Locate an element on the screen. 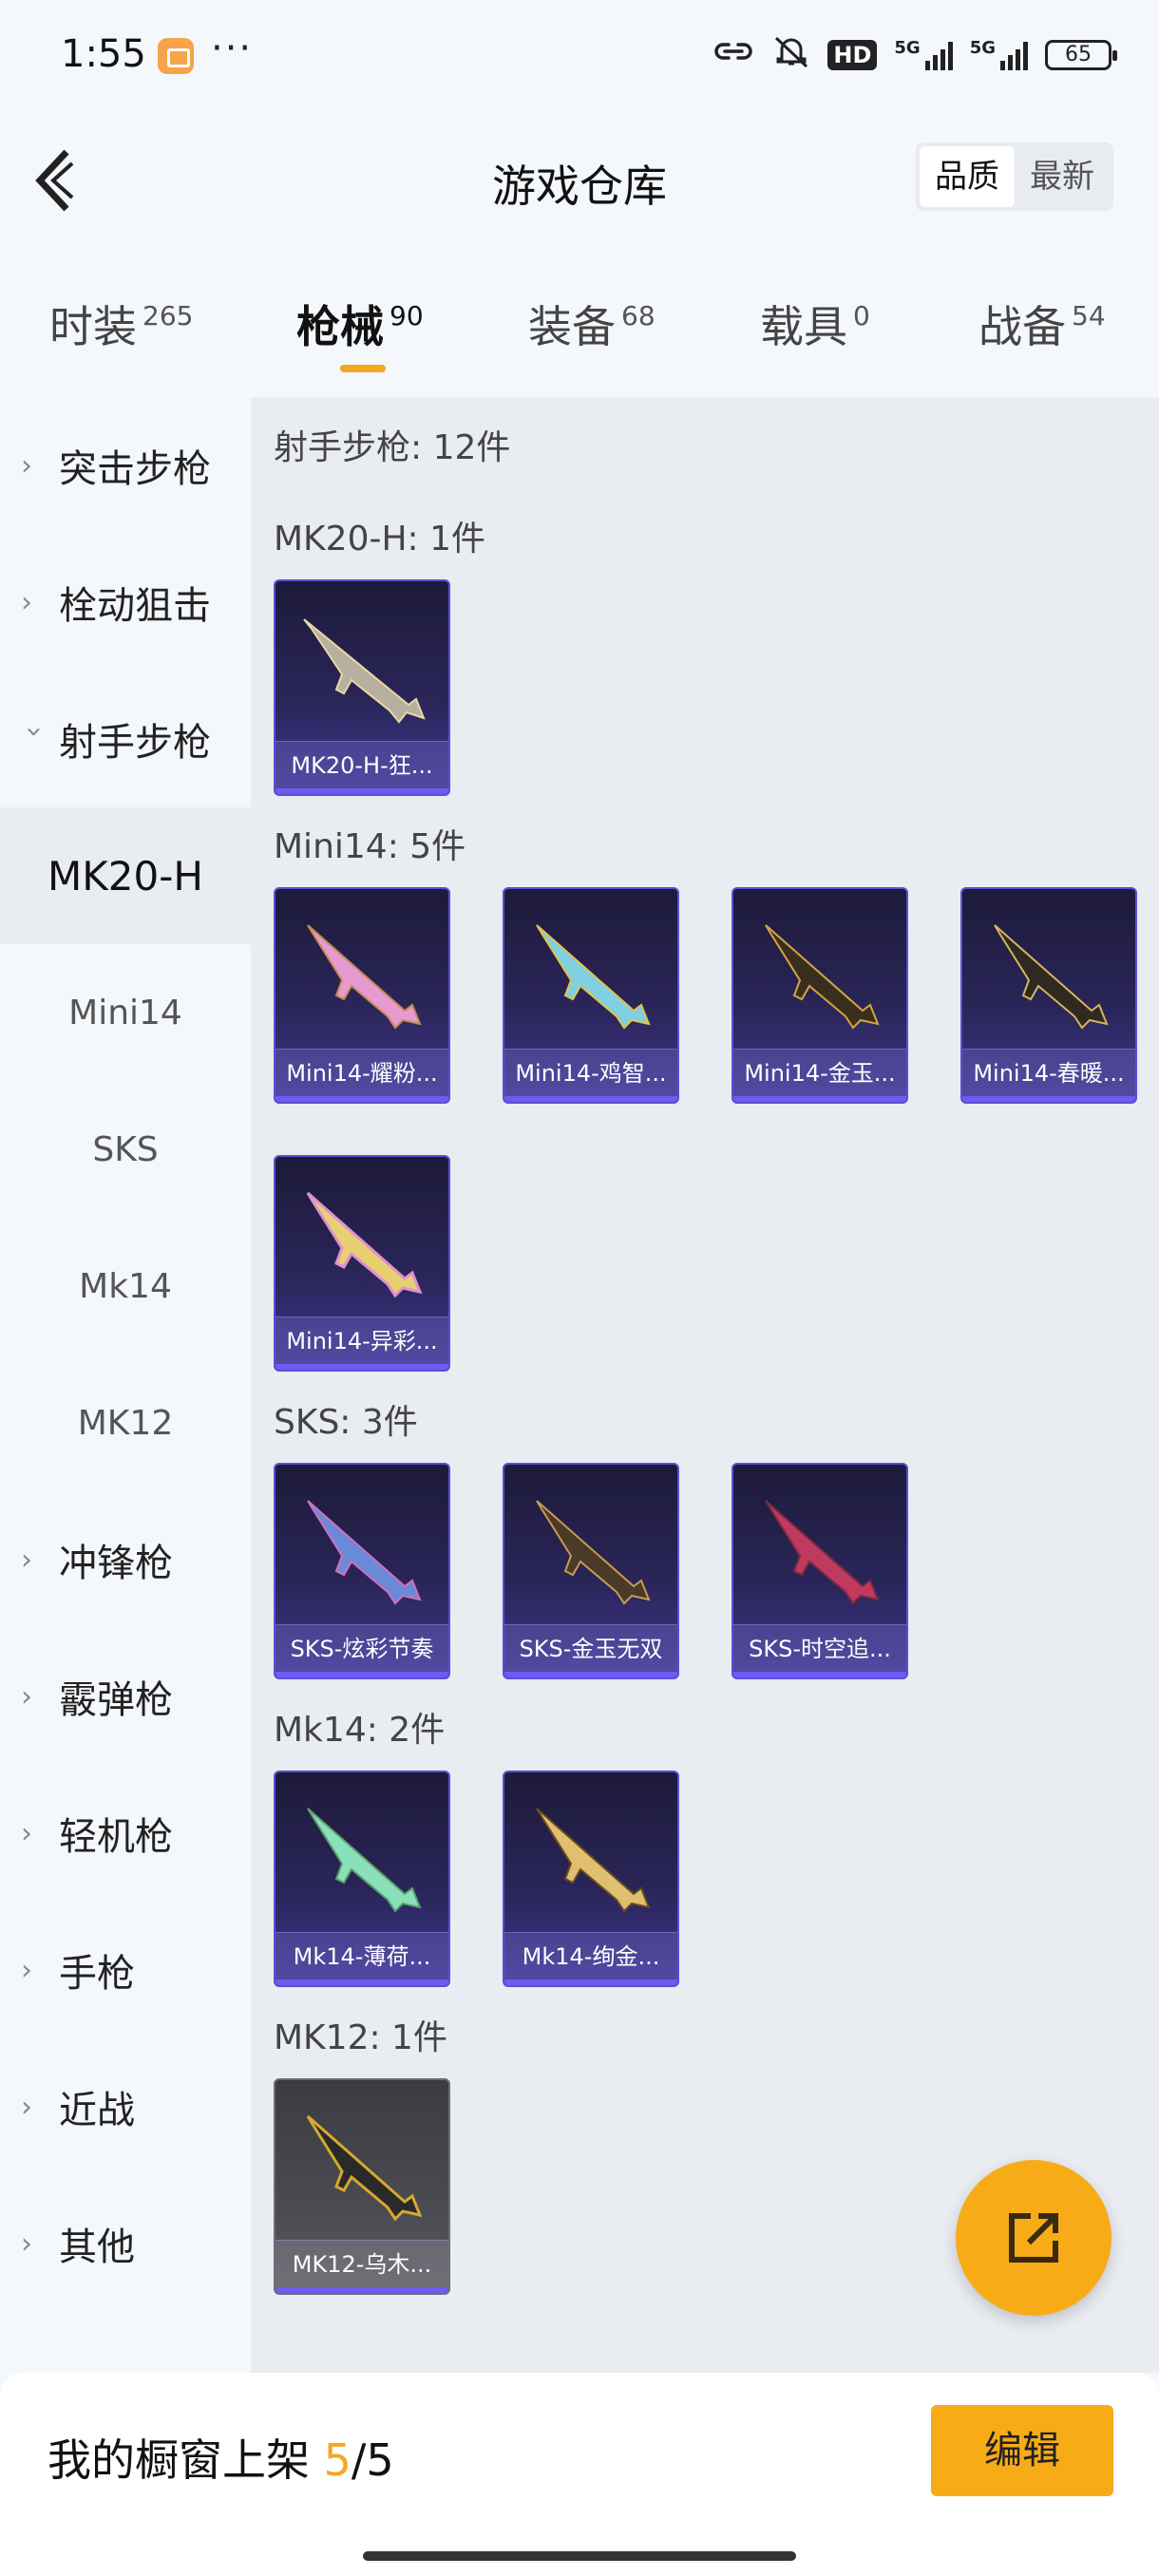 This screenshot has width=1159, height=2576. sidebar-item-marksman-rifle: › 射手步枪 is located at coordinates (125, 739).